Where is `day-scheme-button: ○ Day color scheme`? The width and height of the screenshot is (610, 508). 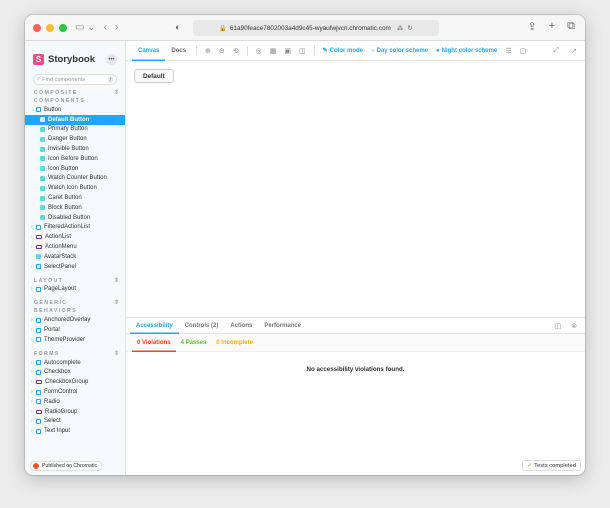 day-scheme-button: ○ Day color scheme is located at coordinates (399, 51).